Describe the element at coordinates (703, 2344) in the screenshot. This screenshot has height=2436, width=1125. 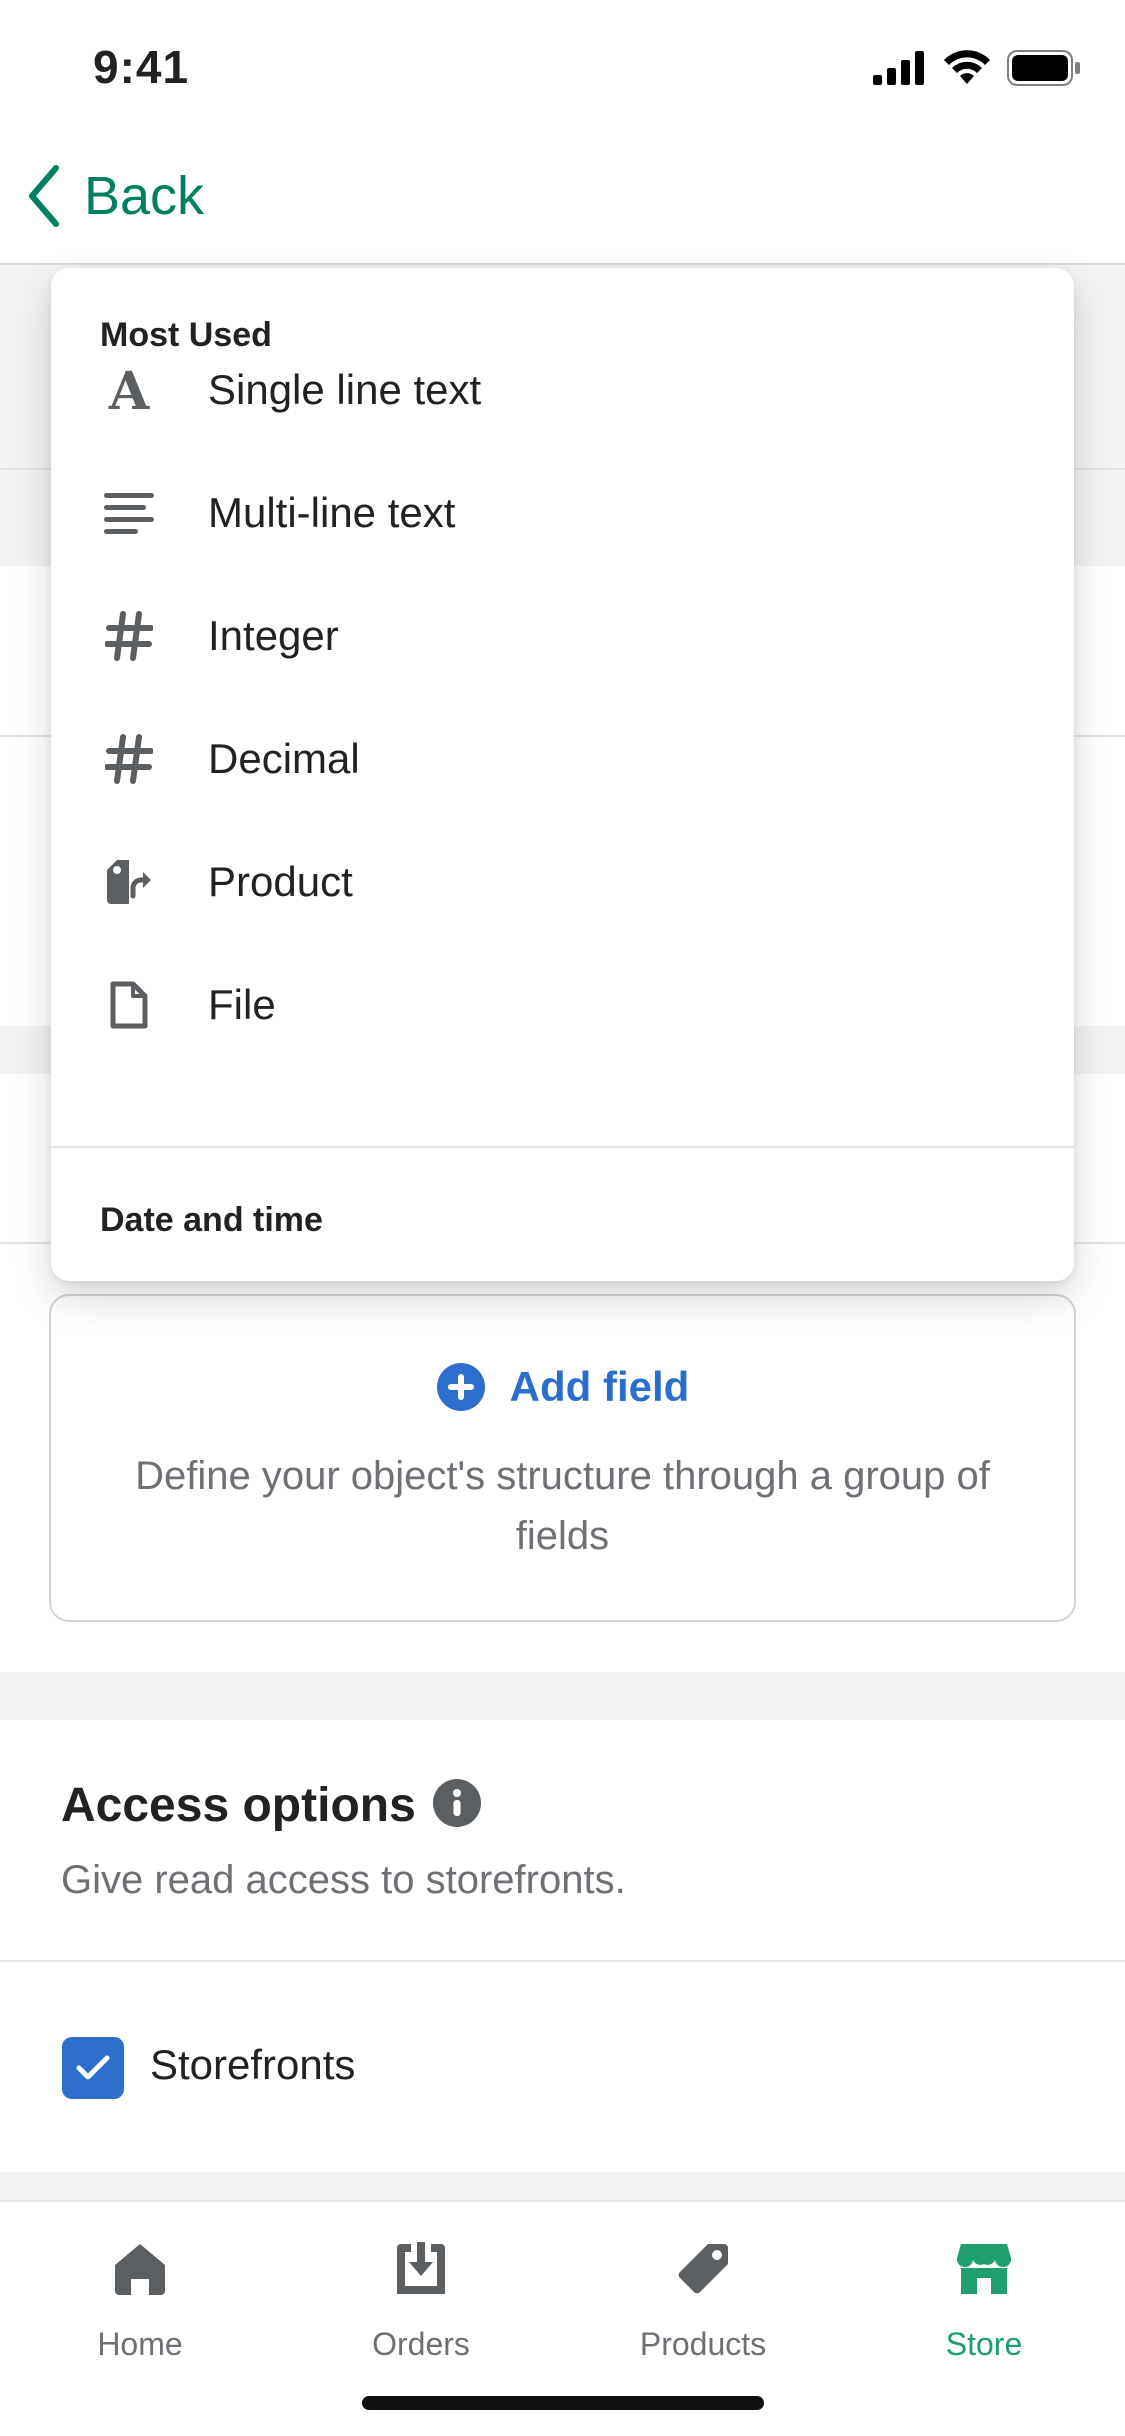
I see `tab-label: Products` at that location.